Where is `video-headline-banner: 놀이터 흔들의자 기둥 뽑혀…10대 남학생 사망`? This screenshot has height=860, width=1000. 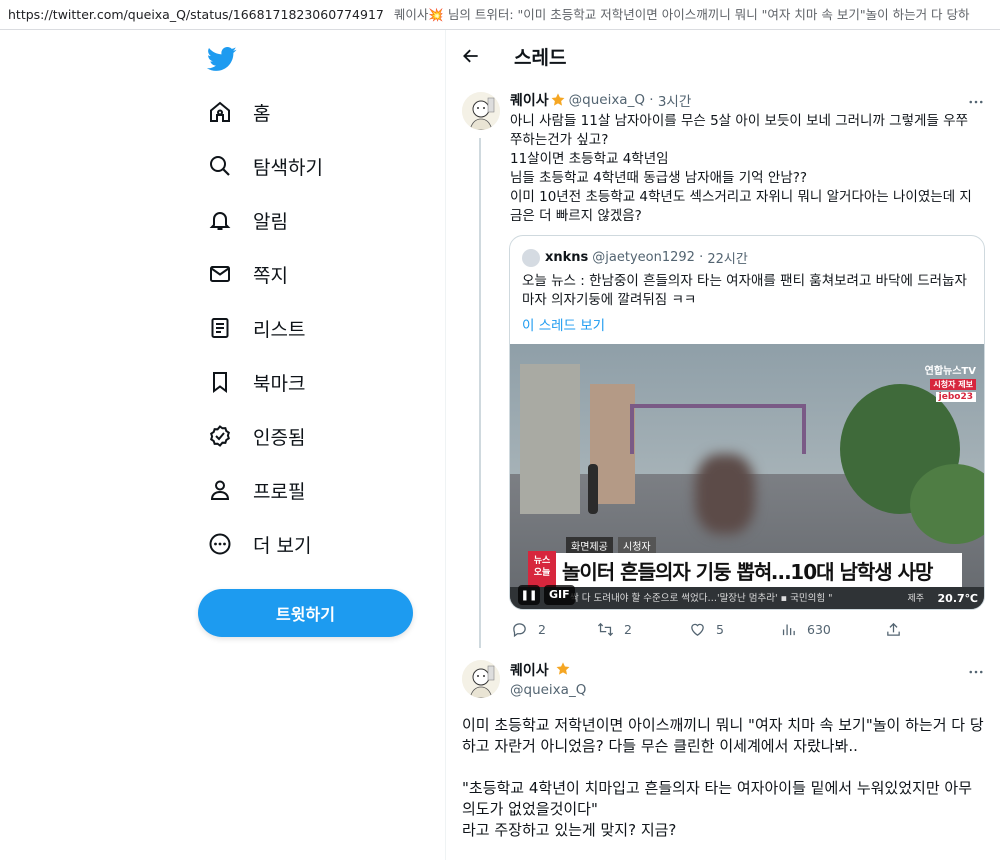 video-headline-banner: 놀이터 흔들의자 기둥 뽑혀…10대 남학생 사망 is located at coordinates (747, 570).